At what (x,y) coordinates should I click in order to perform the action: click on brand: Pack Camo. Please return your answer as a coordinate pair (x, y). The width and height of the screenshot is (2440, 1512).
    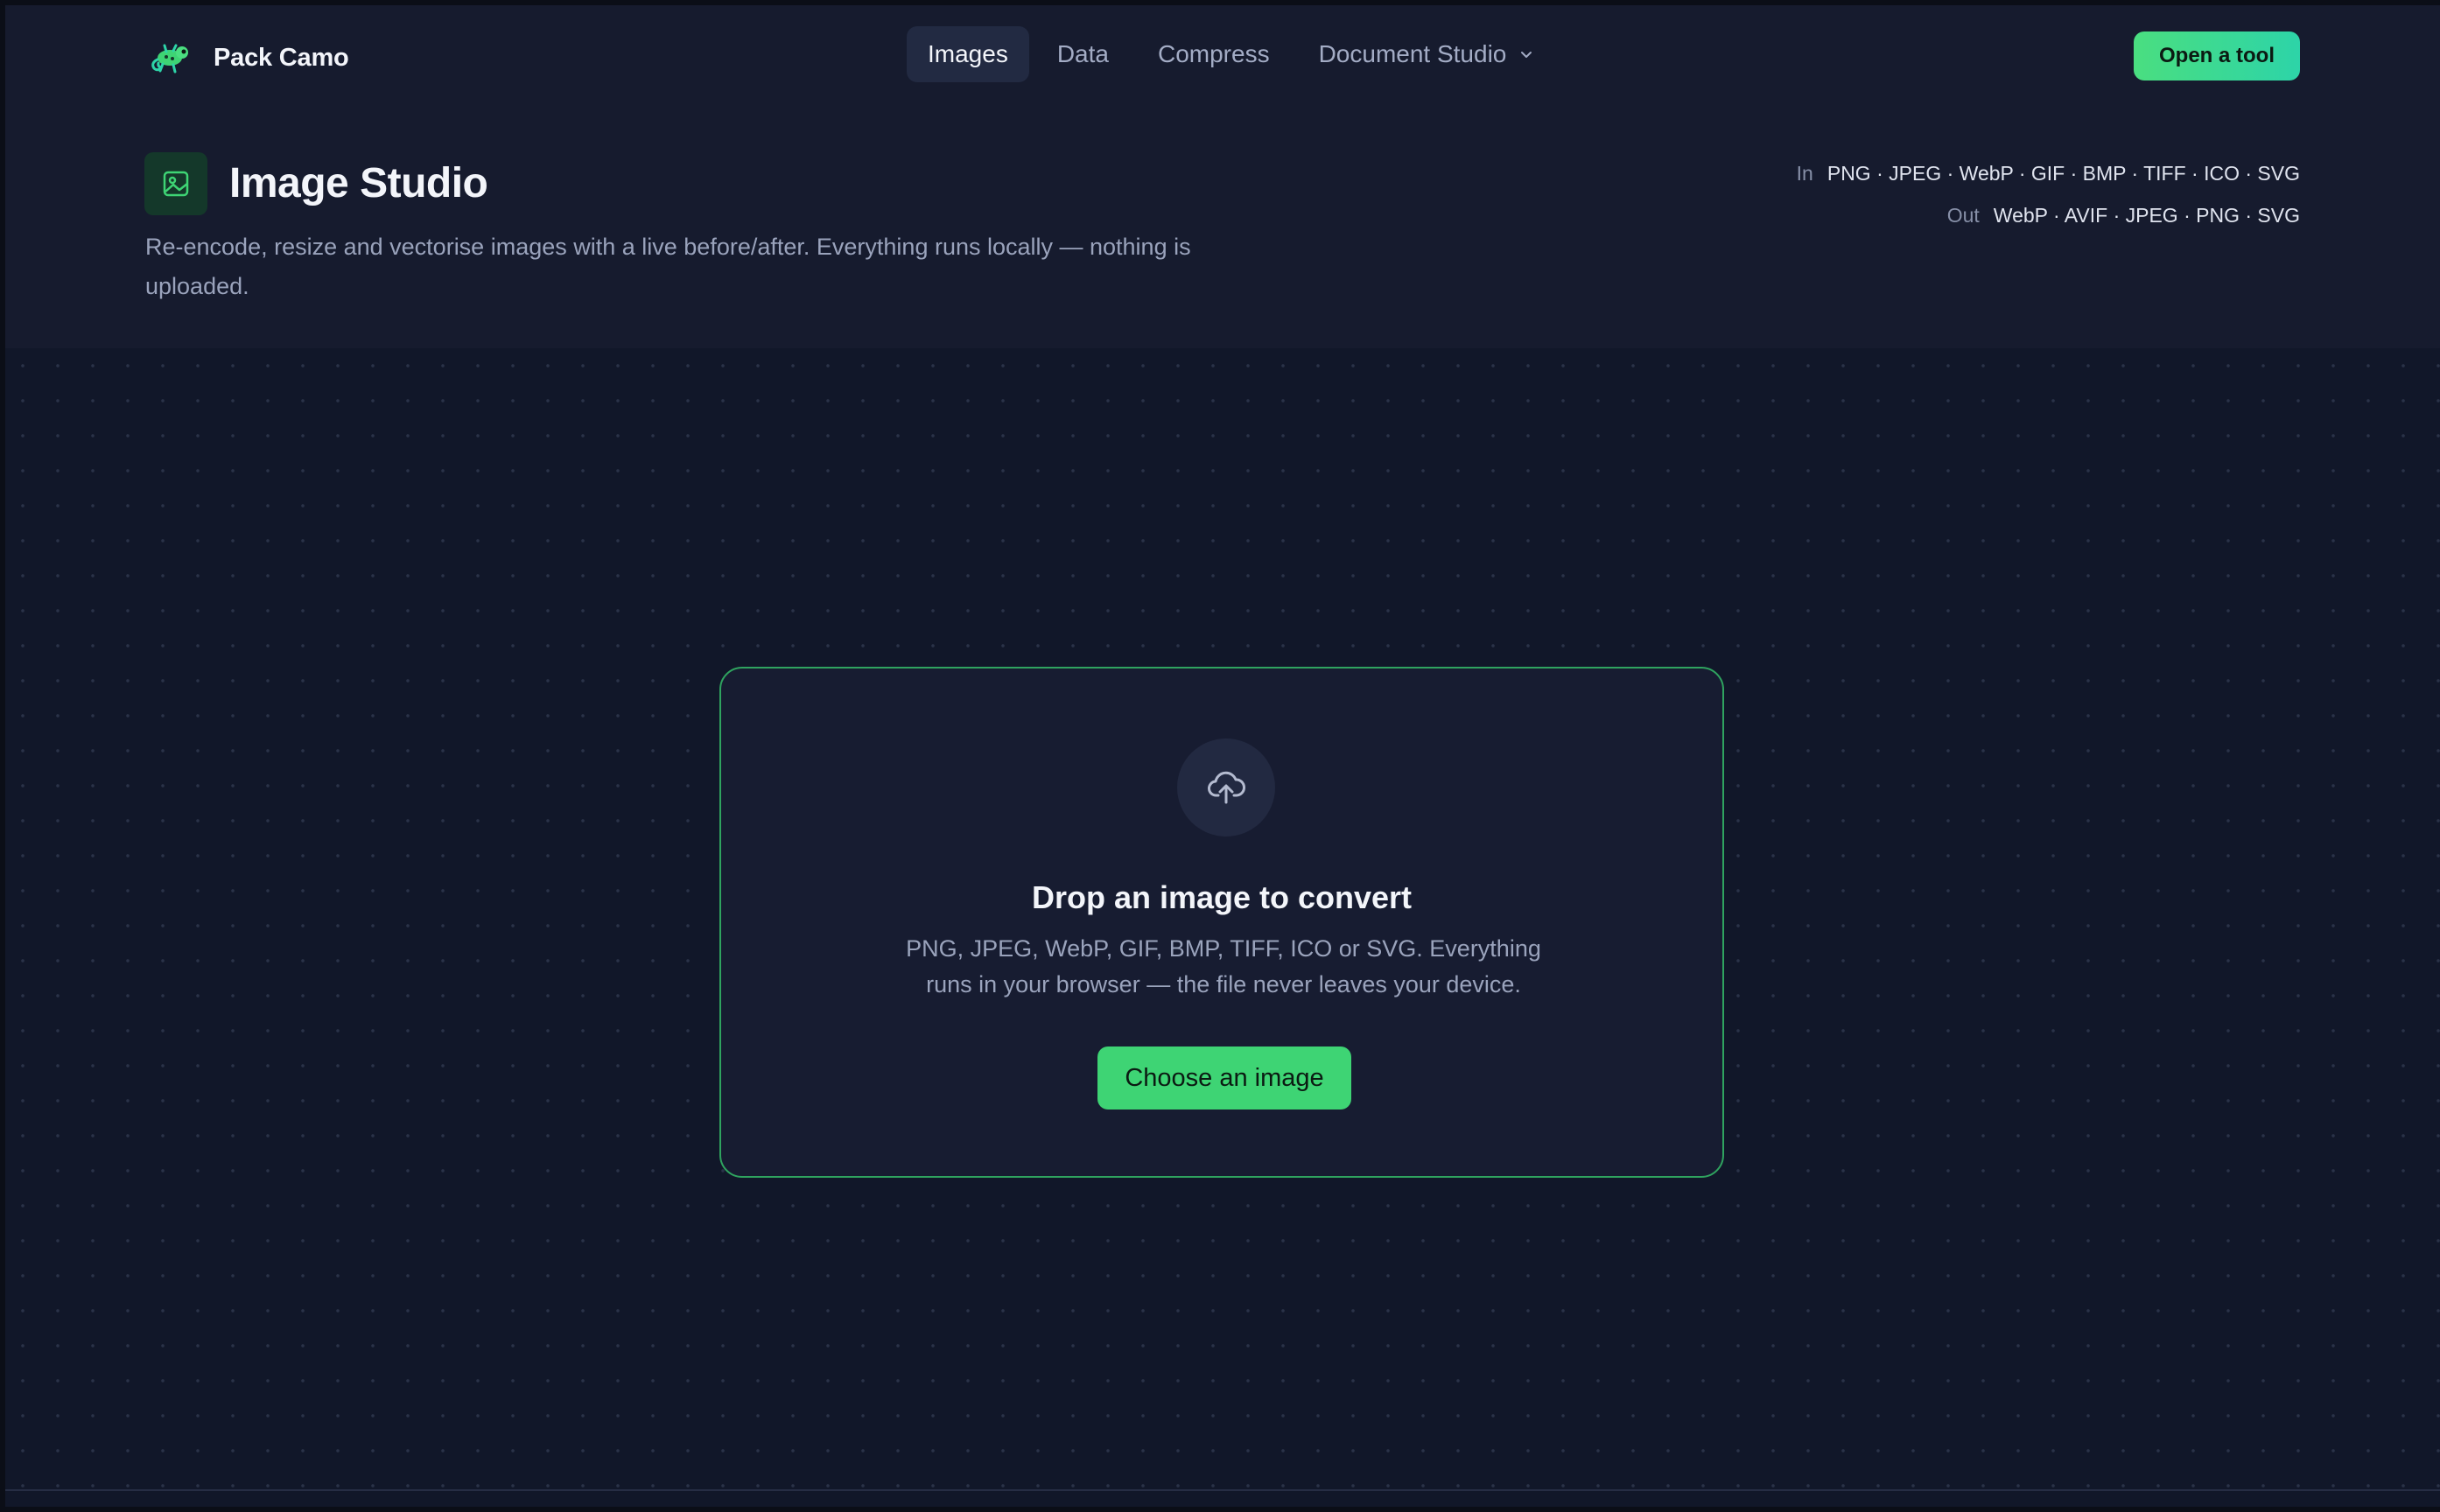
    Looking at the image, I should click on (247, 57).